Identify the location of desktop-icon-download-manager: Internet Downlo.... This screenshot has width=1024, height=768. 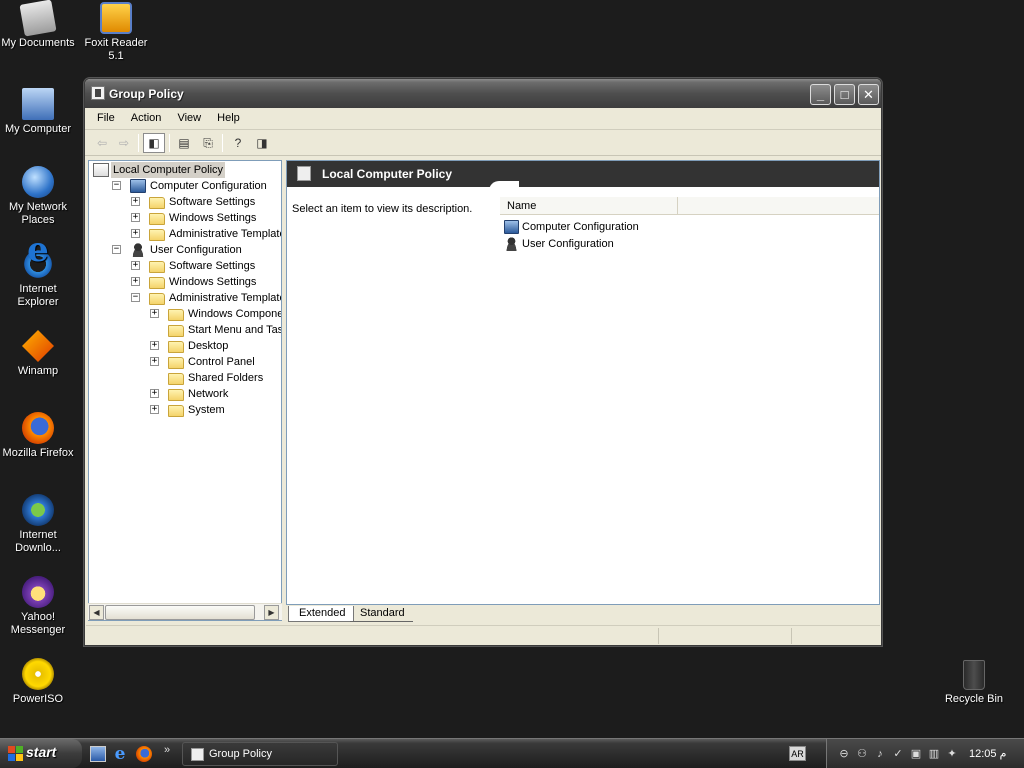
(38, 524).